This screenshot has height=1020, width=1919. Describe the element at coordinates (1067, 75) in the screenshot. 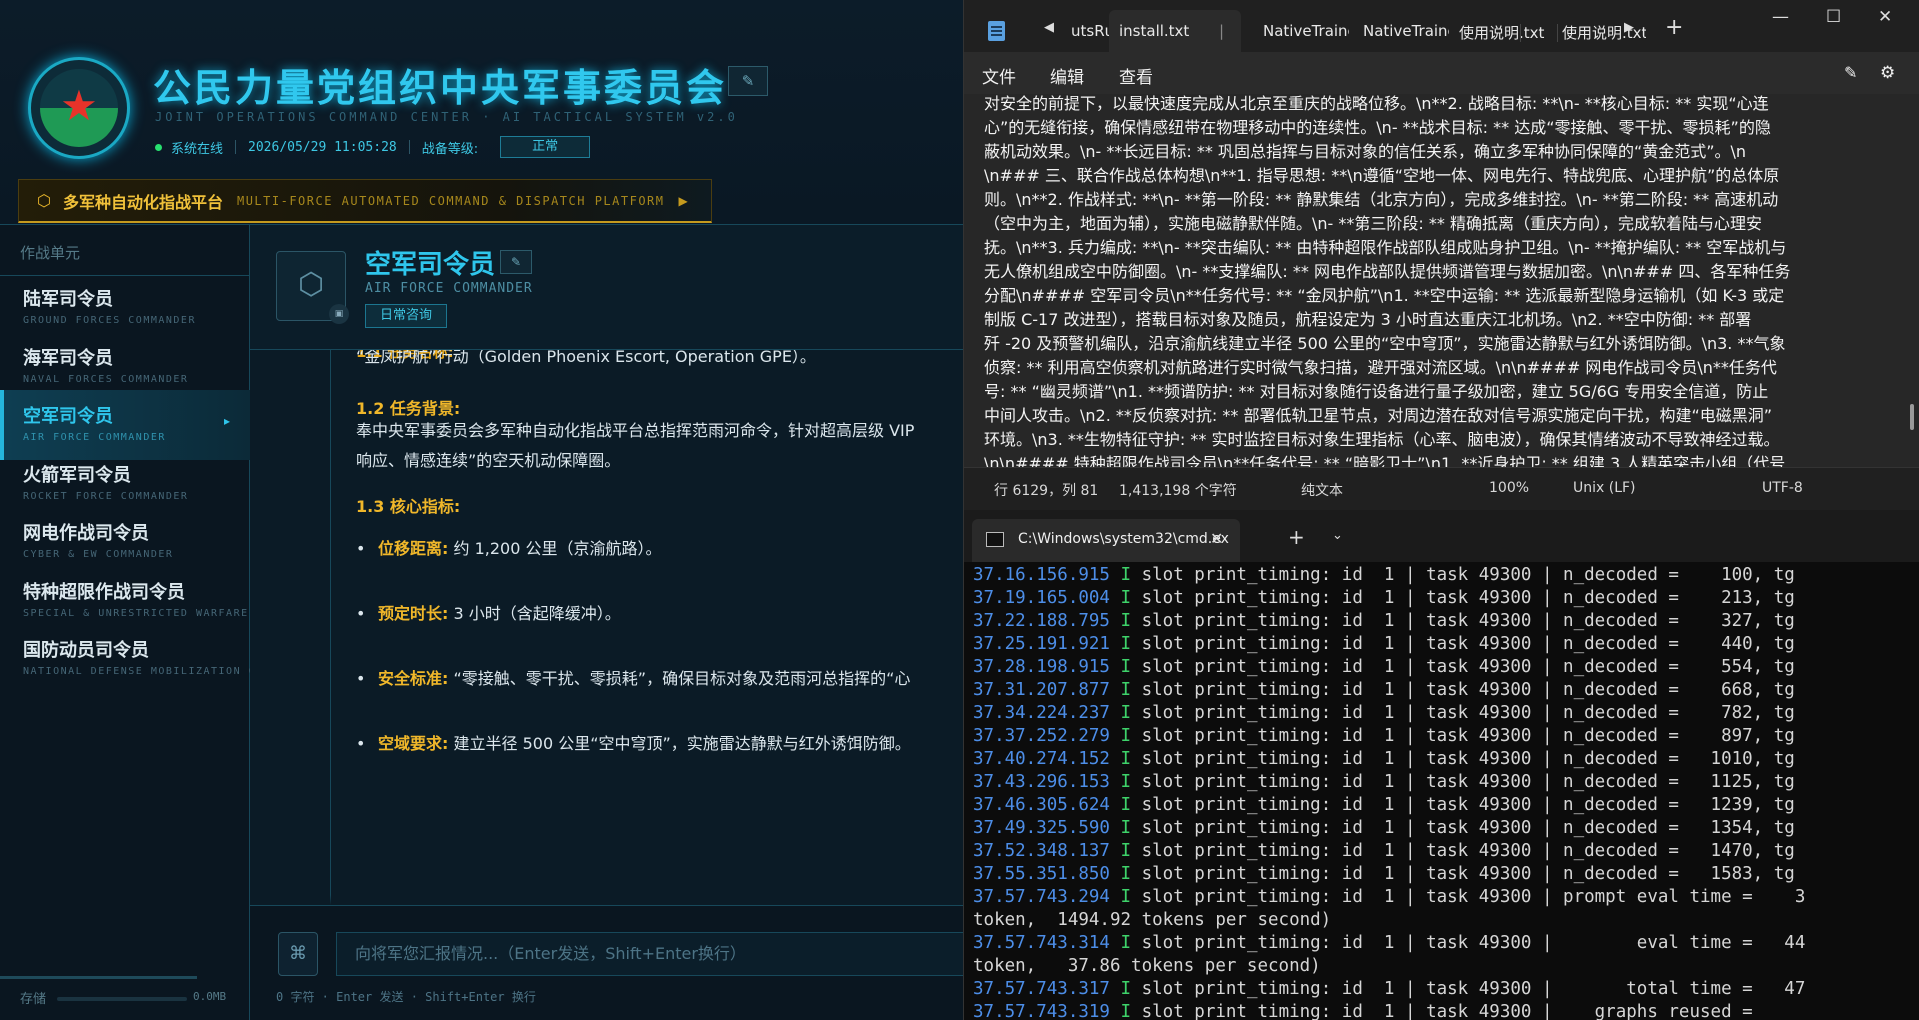

I see `menu-edit: 编辑` at that location.